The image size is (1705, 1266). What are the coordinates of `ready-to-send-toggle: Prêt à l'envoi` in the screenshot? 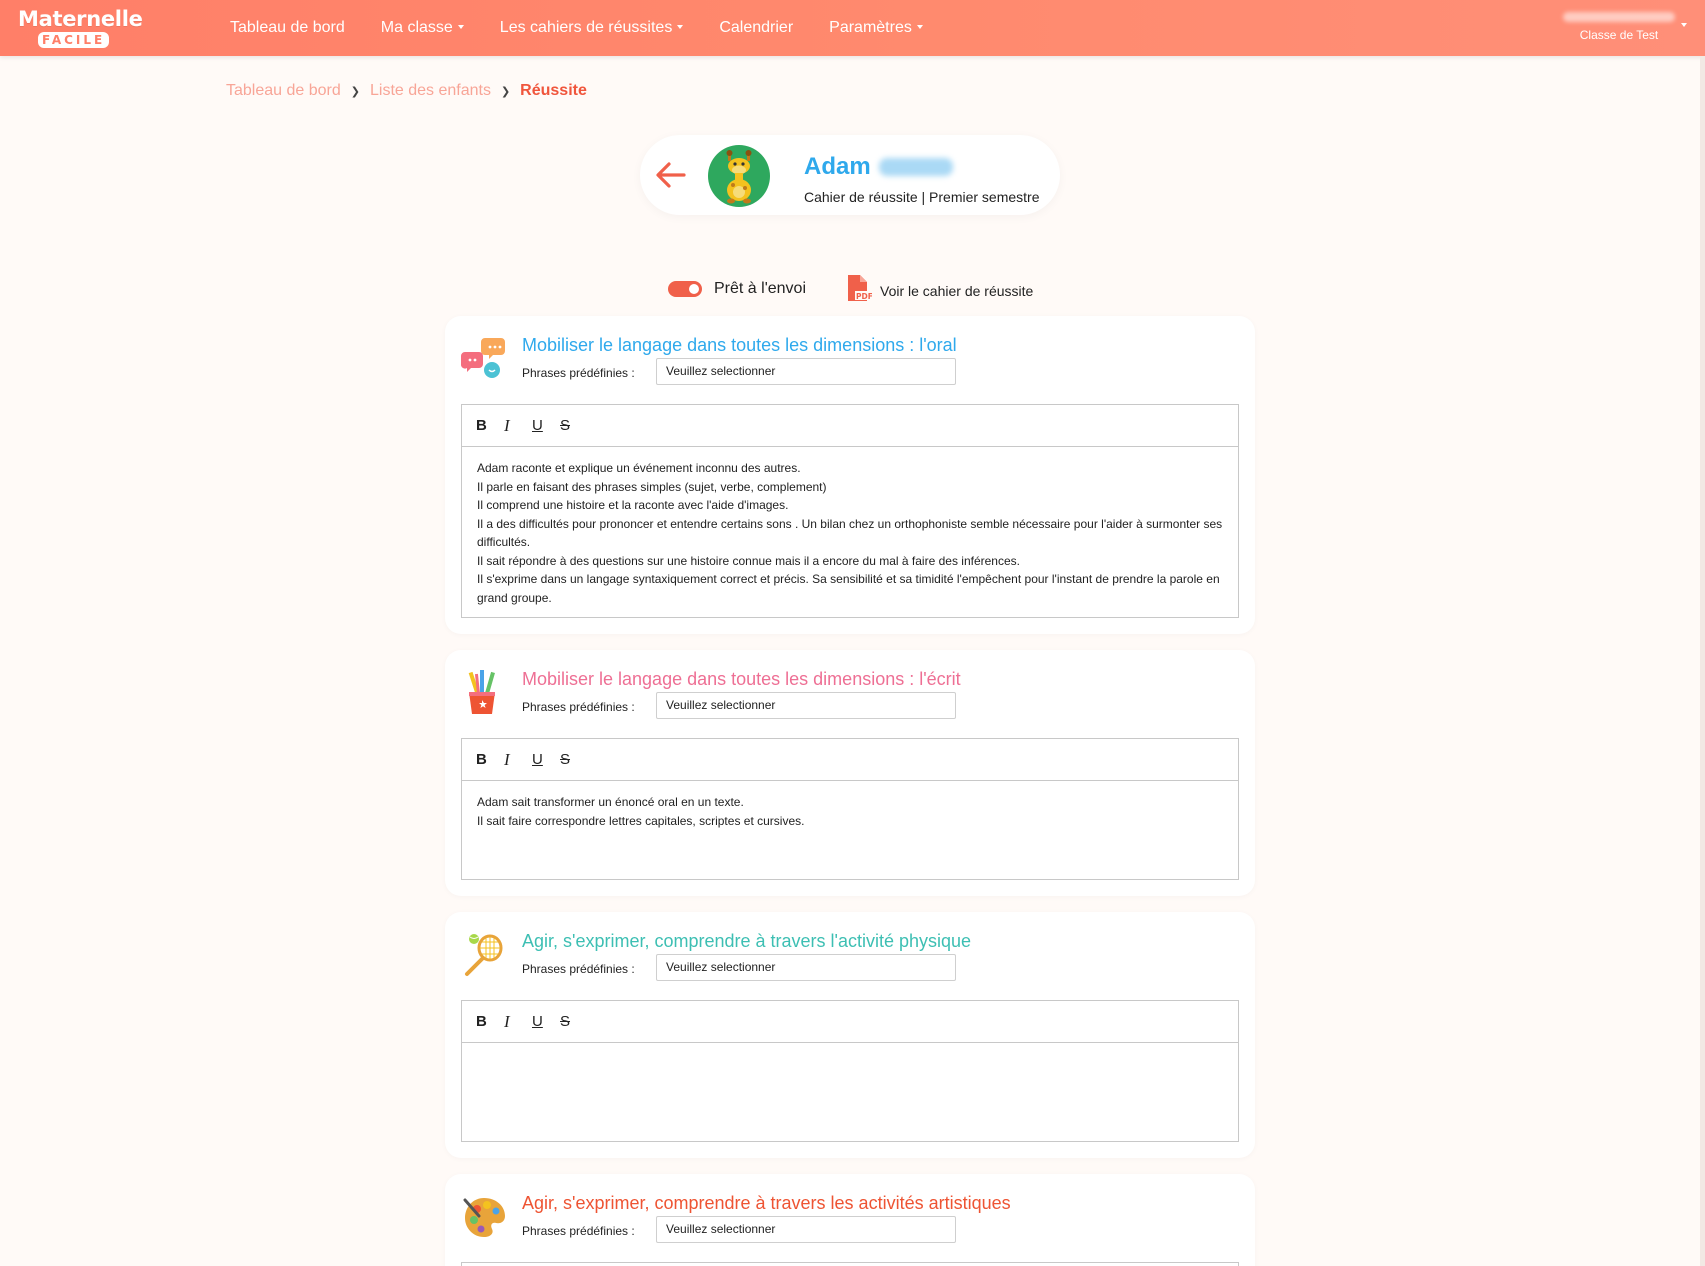 It's located at (737, 289).